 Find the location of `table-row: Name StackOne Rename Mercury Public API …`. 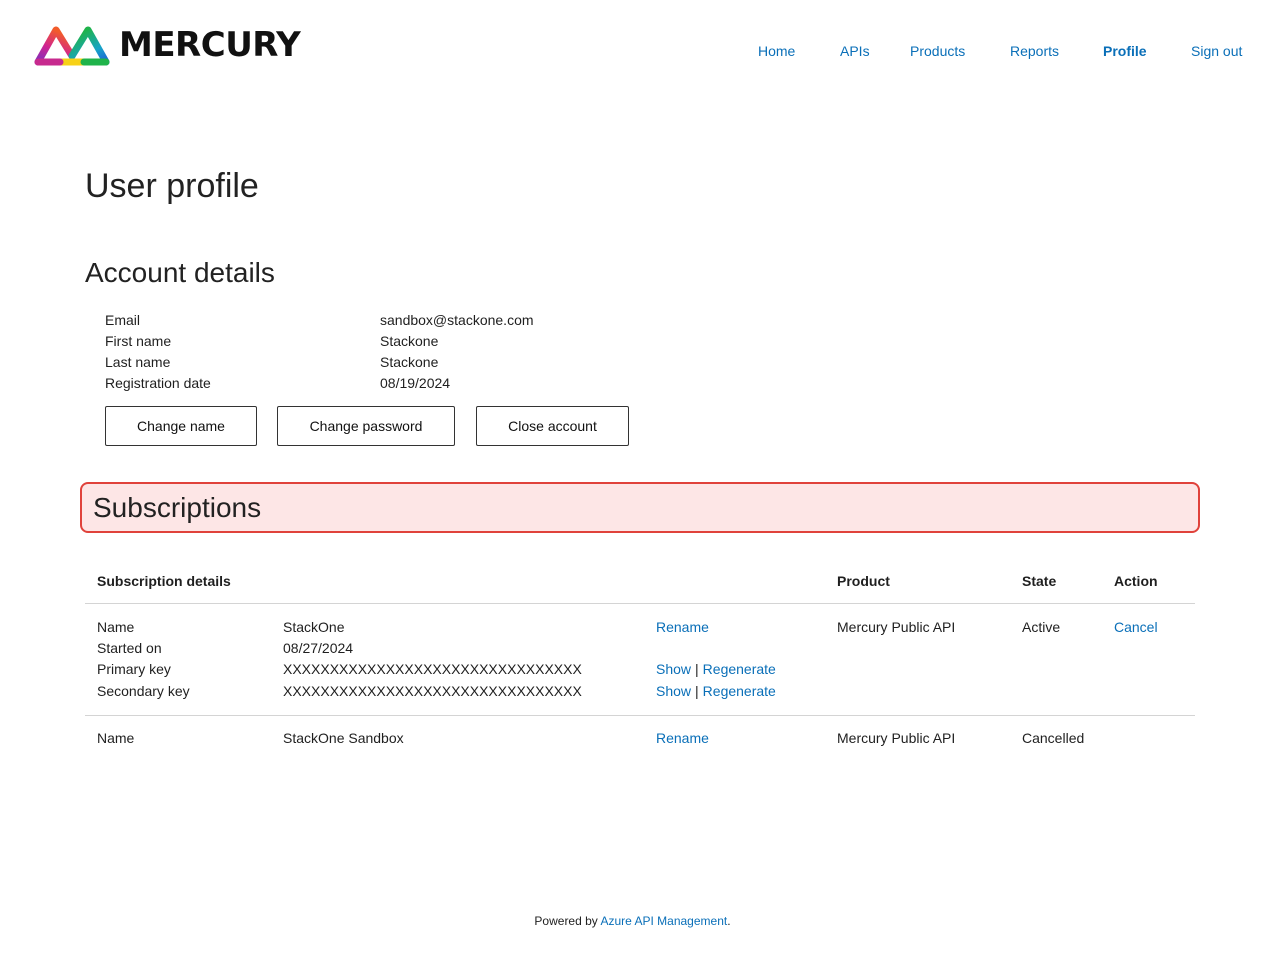

table-row: Name StackOne Rename Mercury Public API … is located at coordinates (640, 660).